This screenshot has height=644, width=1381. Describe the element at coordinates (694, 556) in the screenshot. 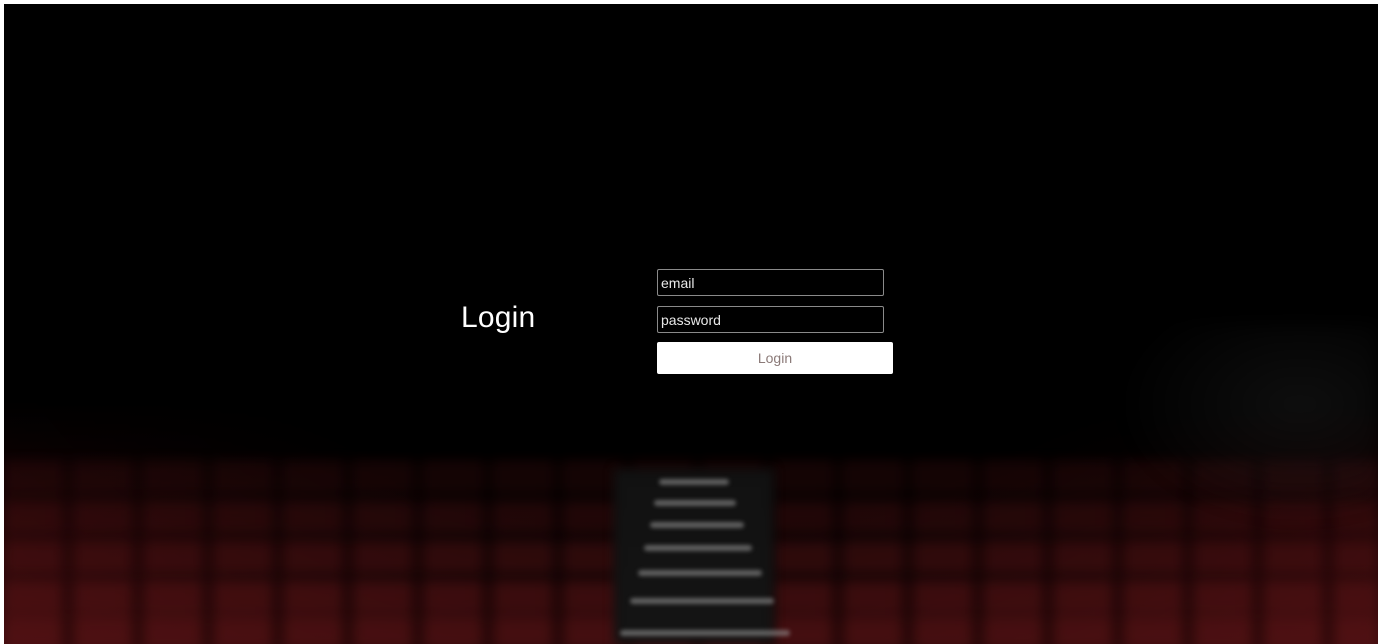

I see `cinema-aisle` at that location.